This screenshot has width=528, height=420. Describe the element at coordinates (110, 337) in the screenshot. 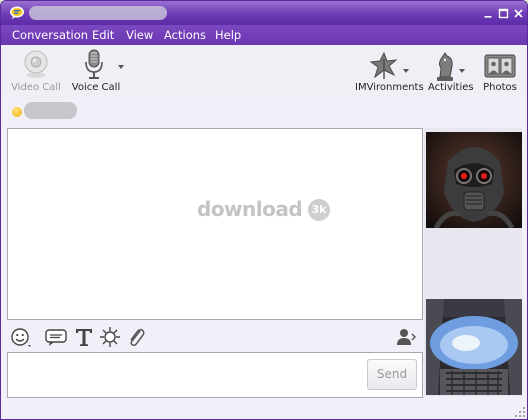

I see `nudge-icon` at that location.